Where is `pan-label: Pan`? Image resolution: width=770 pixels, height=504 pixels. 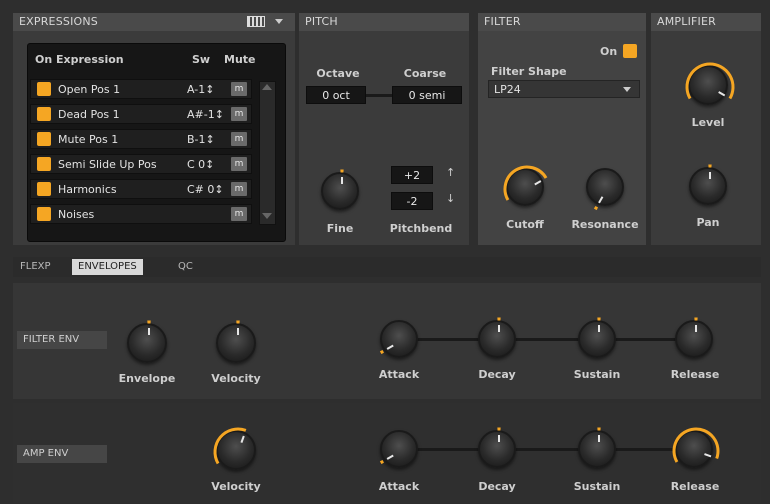 pan-label: Pan is located at coordinates (708, 222).